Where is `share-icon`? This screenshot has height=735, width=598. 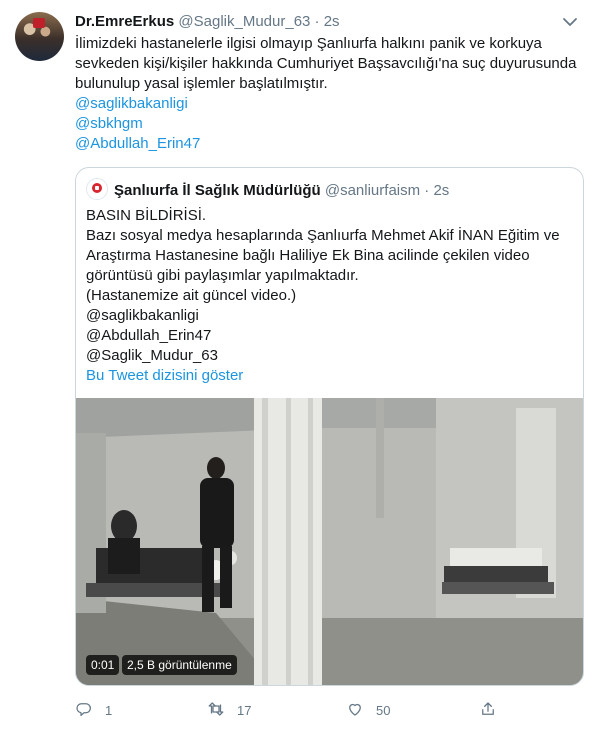
share-icon is located at coordinates (488, 710).